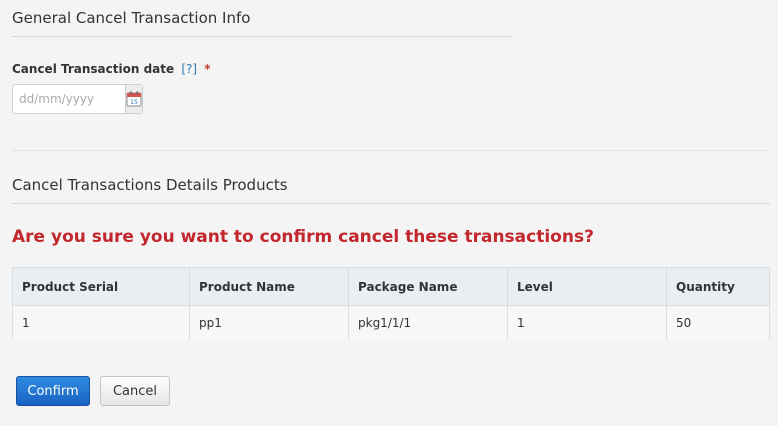 This screenshot has height=426, width=778. What do you see at coordinates (93, 69) in the screenshot?
I see `cancel-date-label-text: Cancel Transaction date` at bounding box center [93, 69].